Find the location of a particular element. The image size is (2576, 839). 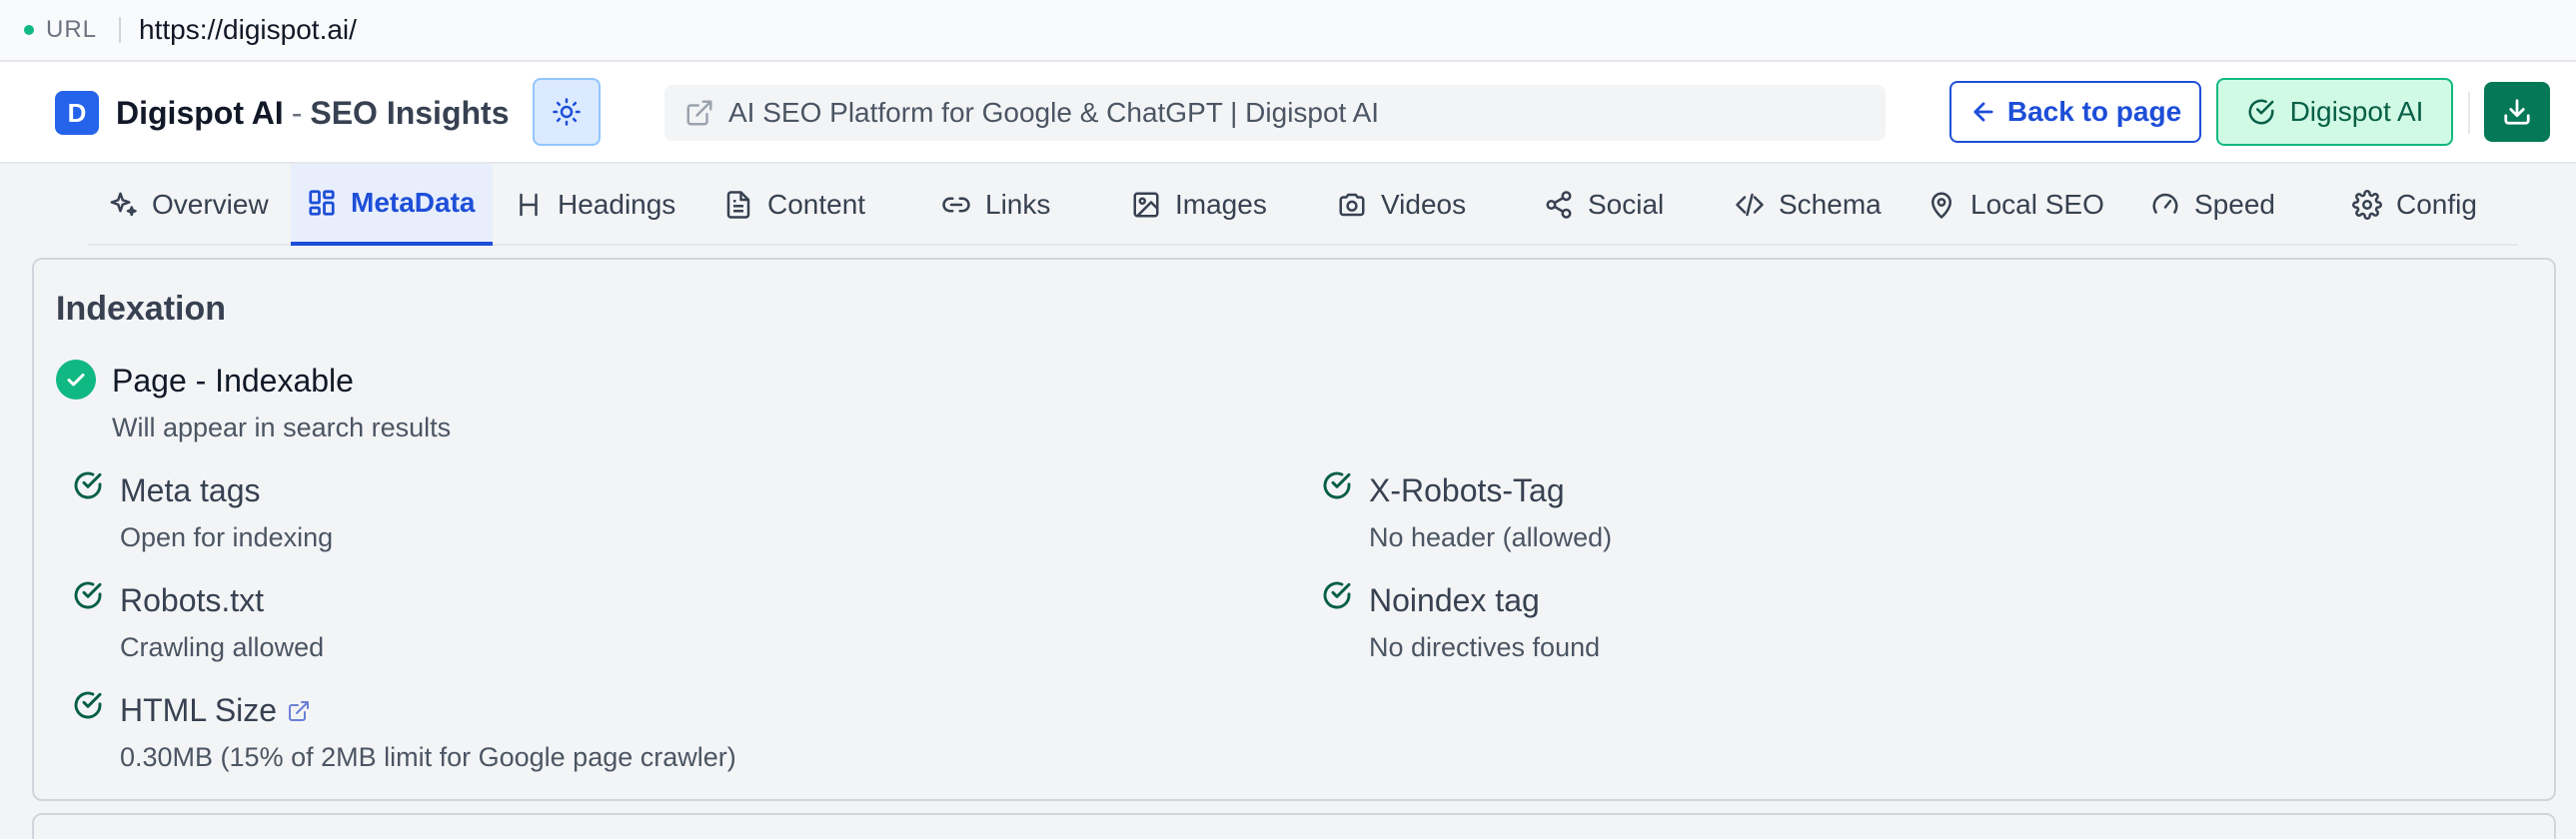

back-to-page-button: Back to page is located at coordinates (2075, 112).